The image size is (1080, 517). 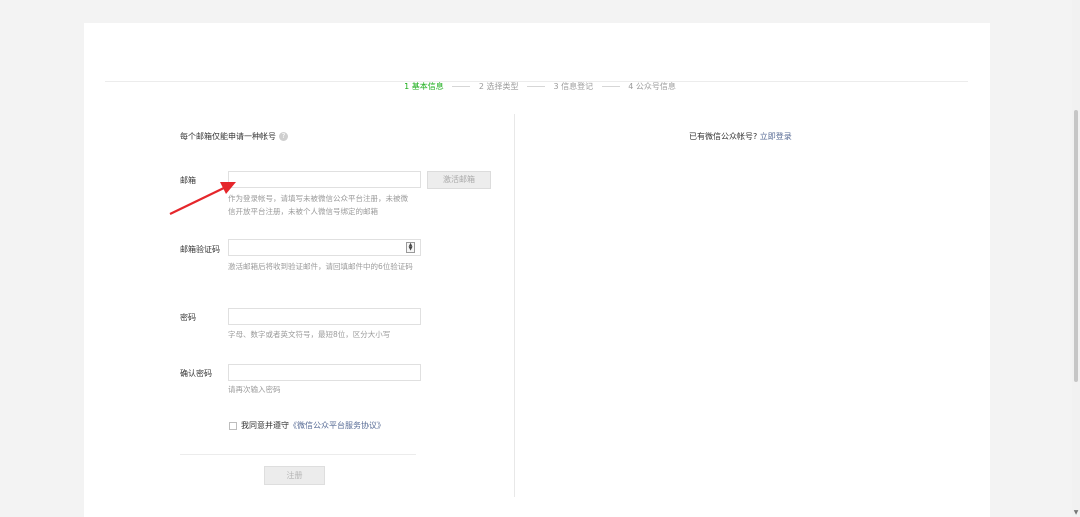 I want to click on password-hint: 字母、数字或者英文符号，最短8位，区分大小写, so click(x=309, y=334).